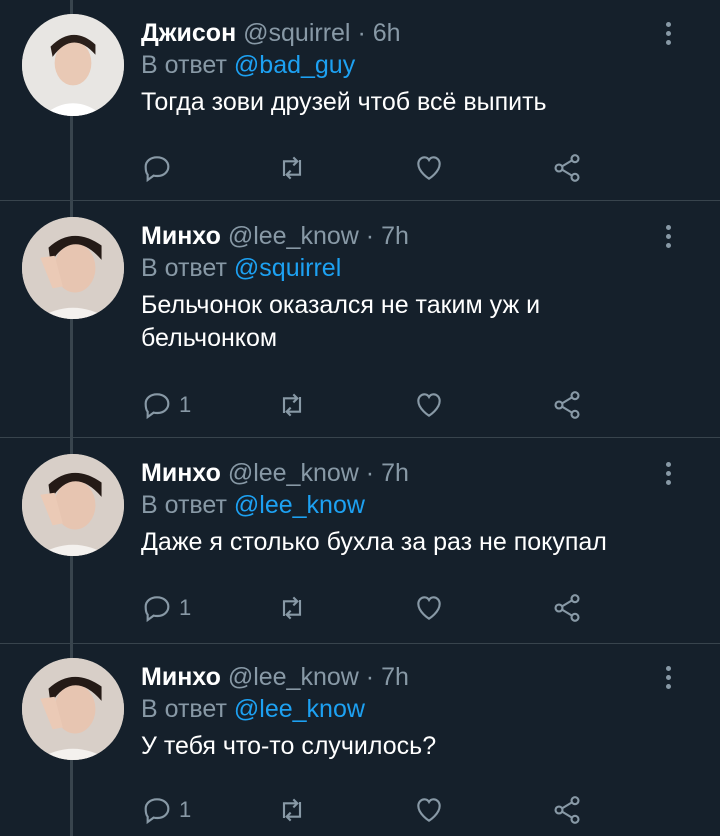 The height and width of the screenshot is (836, 720). Describe the element at coordinates (188, 33) in the screenshot. I see `display-name: Джисон` at that location.